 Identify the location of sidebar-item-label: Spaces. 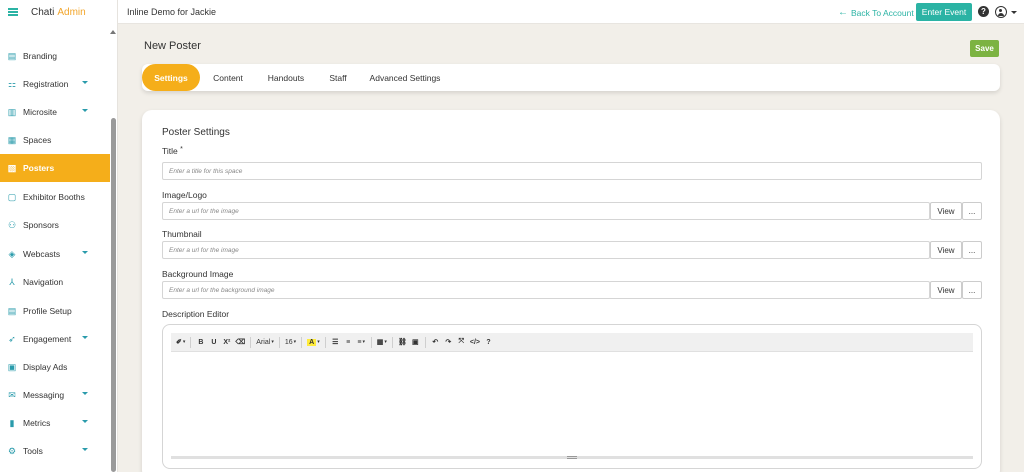
(37, 140).